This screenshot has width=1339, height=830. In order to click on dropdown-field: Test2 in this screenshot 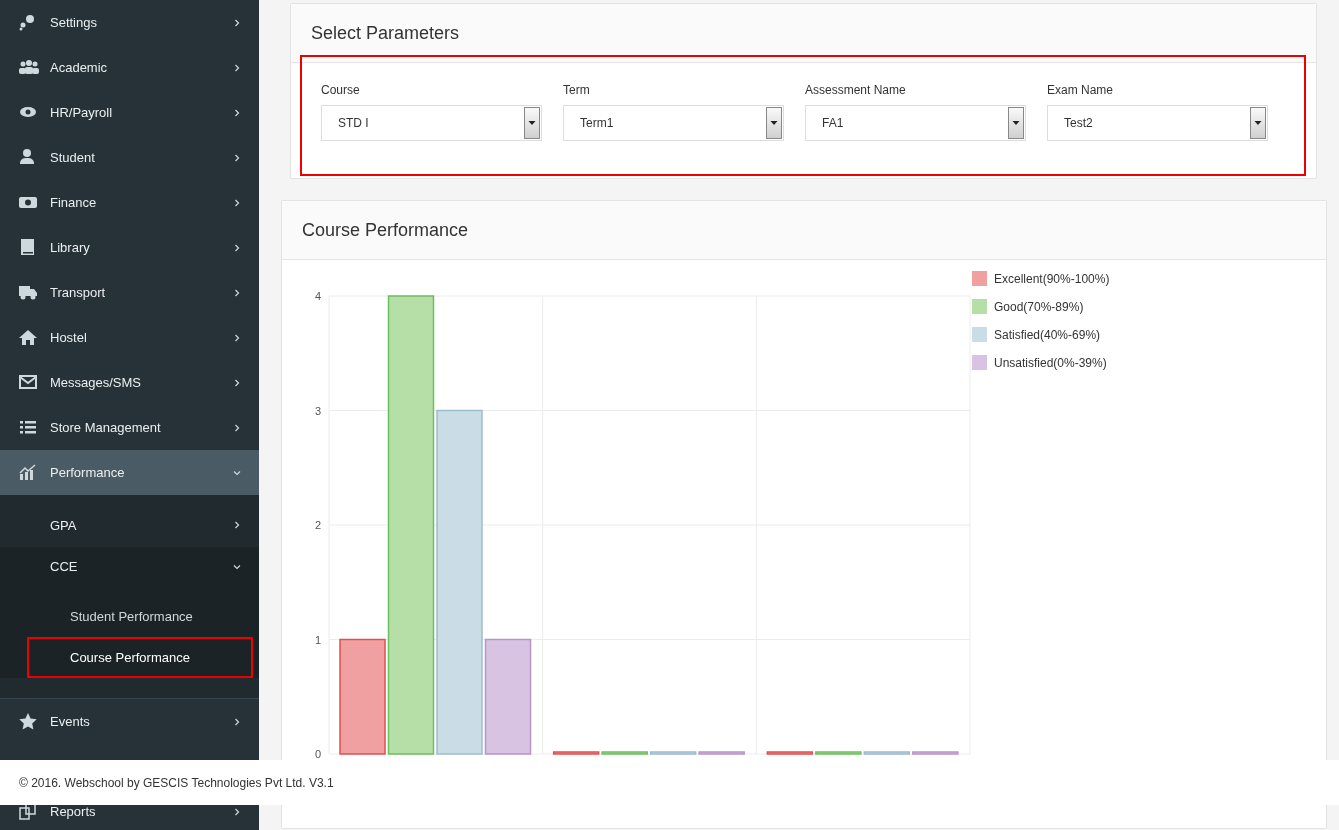, I will do `click(1157, 123)`.